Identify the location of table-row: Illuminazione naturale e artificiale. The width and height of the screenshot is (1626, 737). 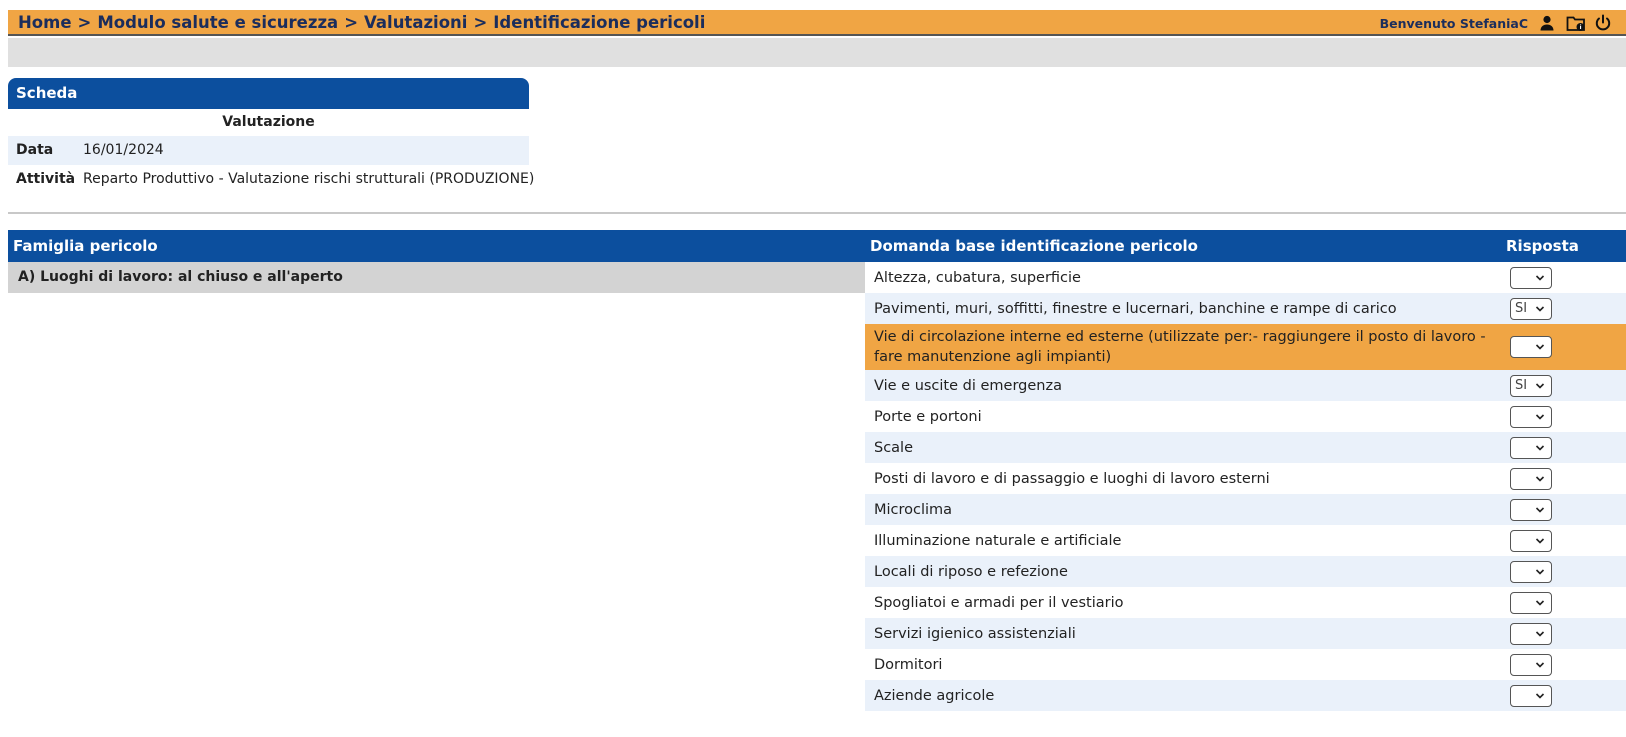
(1245, 540).